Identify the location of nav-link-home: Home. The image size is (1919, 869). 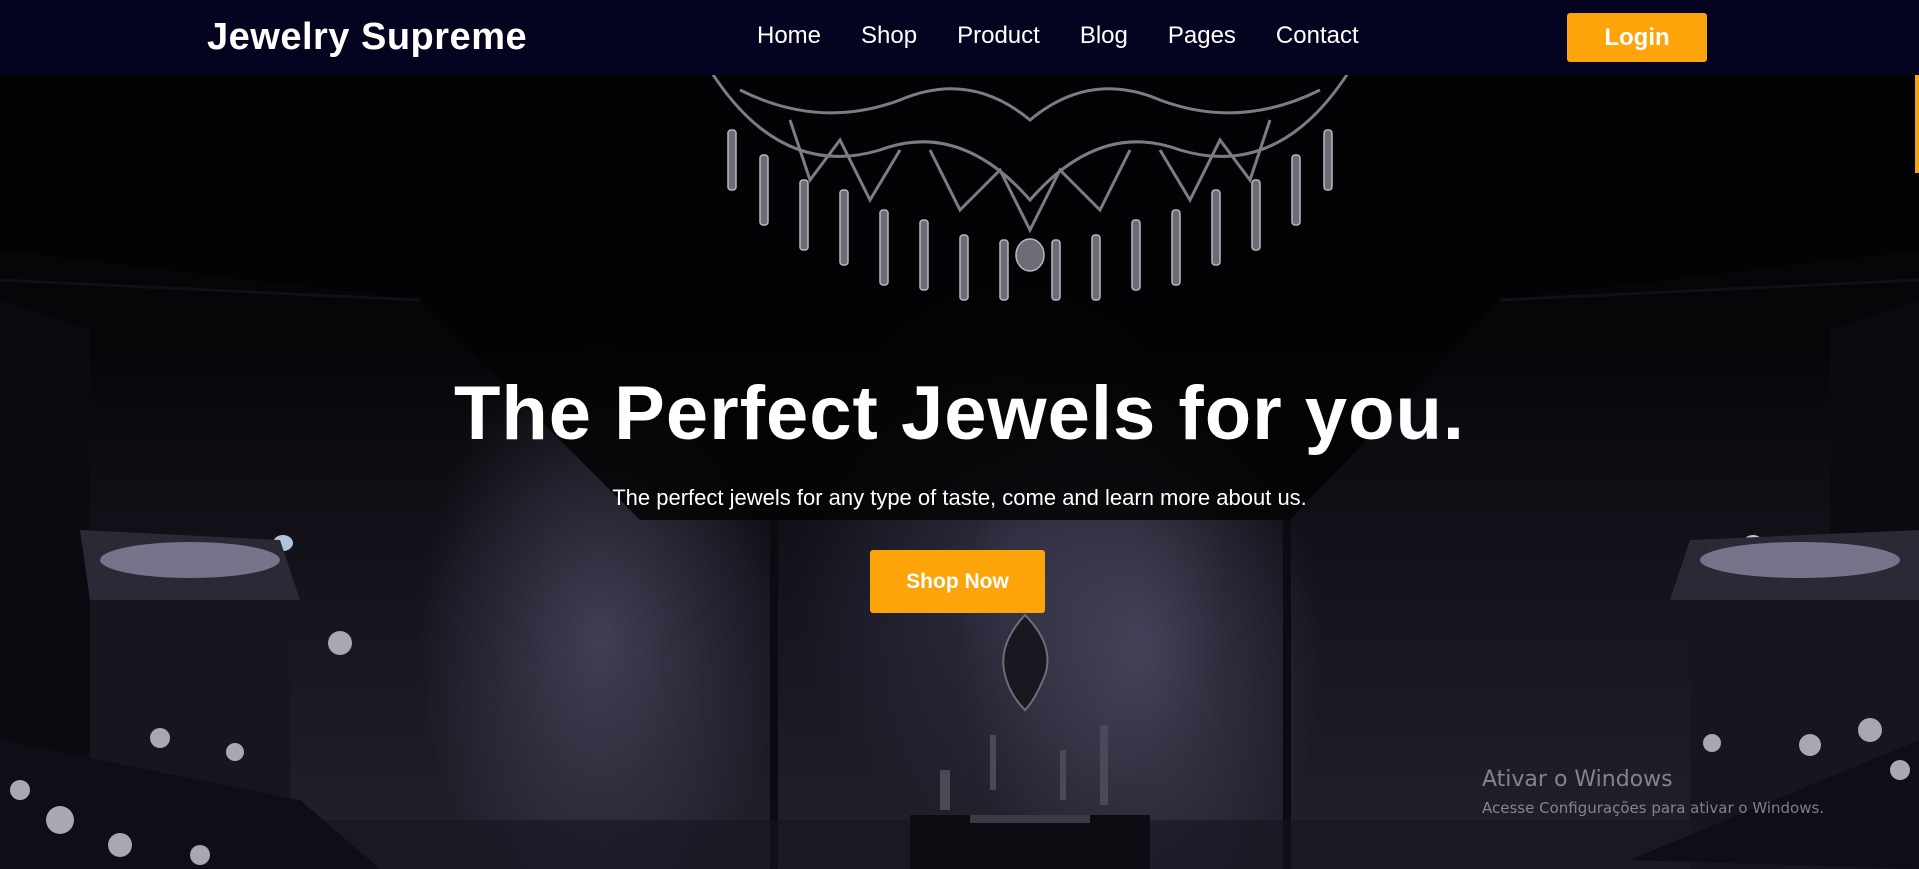
(789, 36).